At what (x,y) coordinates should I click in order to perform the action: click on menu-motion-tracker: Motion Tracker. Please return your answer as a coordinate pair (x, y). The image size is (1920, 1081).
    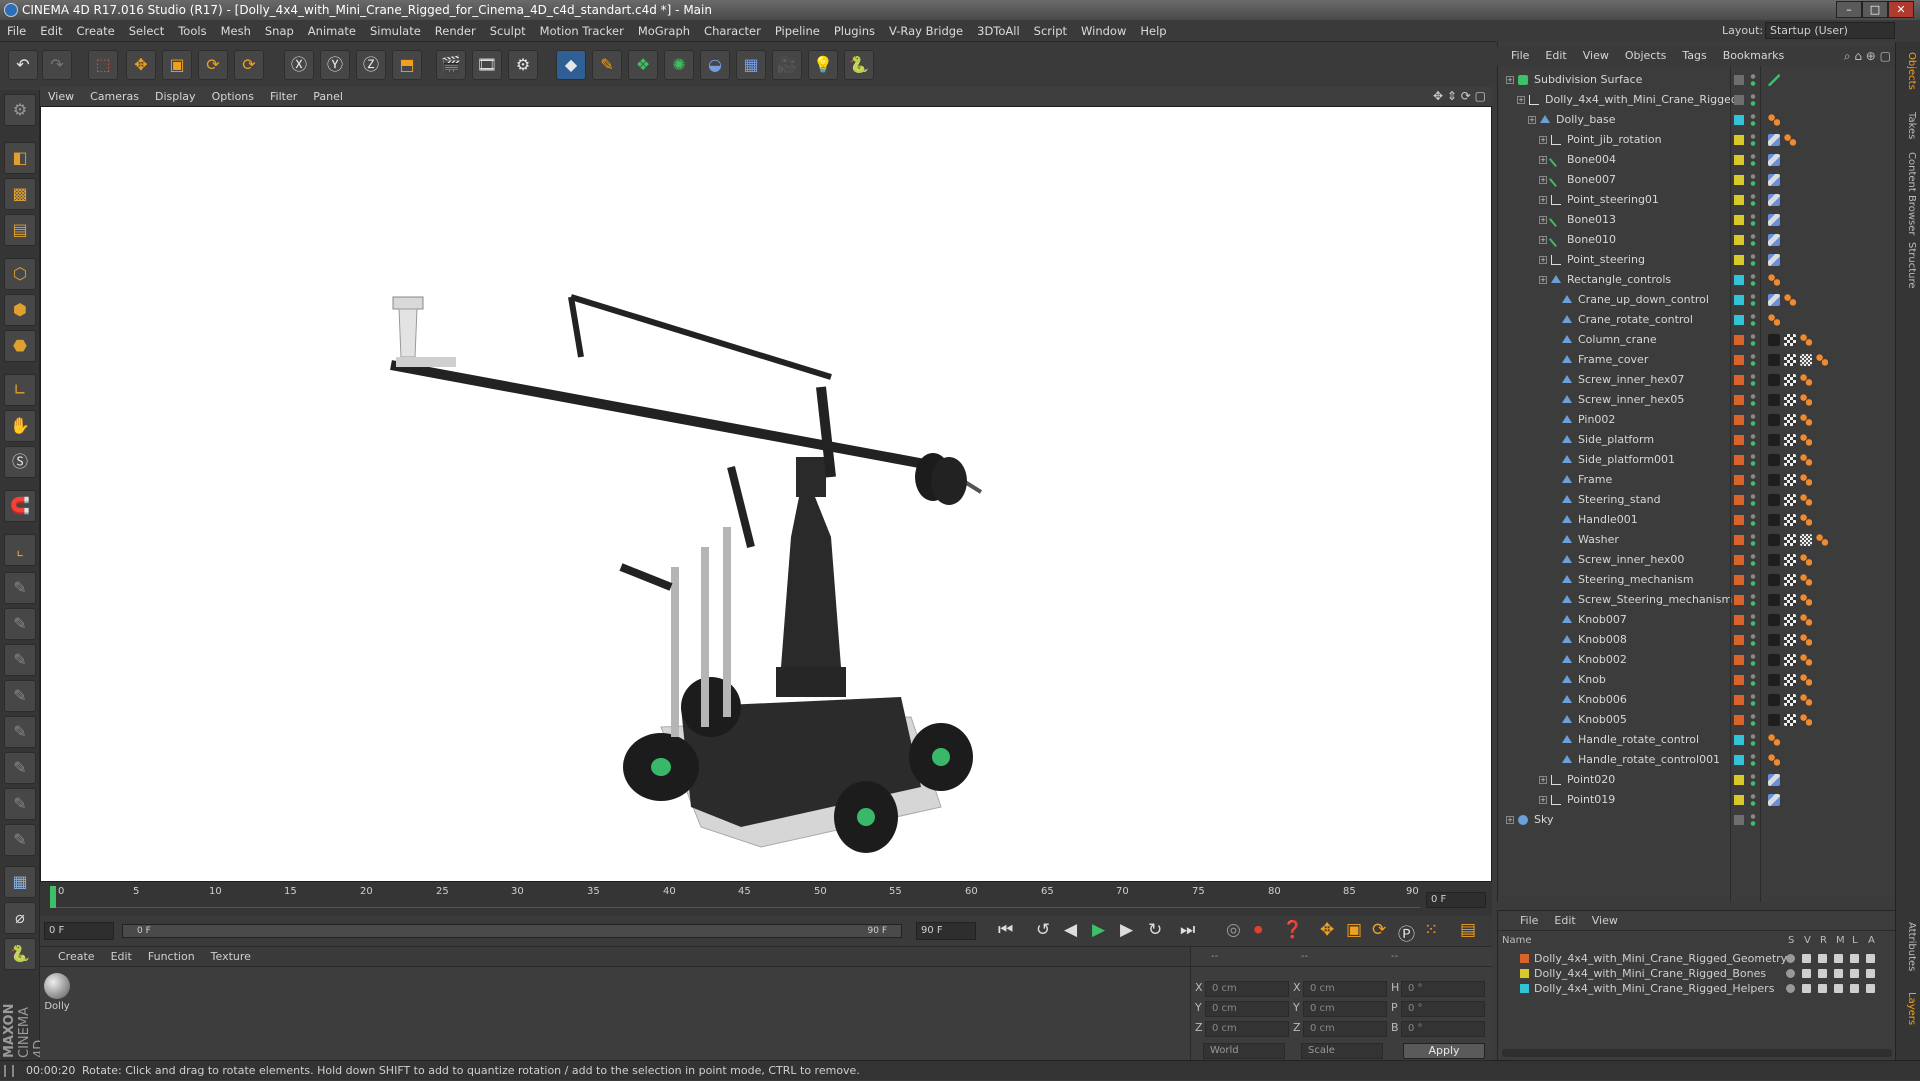
    Looking at the image, I should click on (582, 31).